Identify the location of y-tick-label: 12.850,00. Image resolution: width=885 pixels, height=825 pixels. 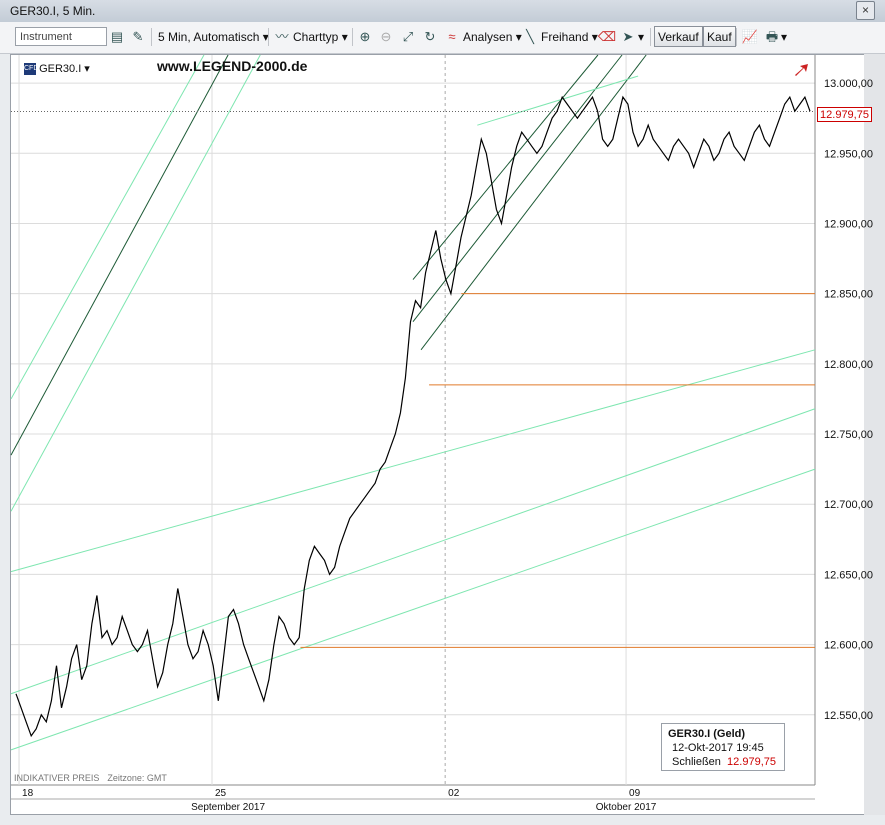
(848, 295).